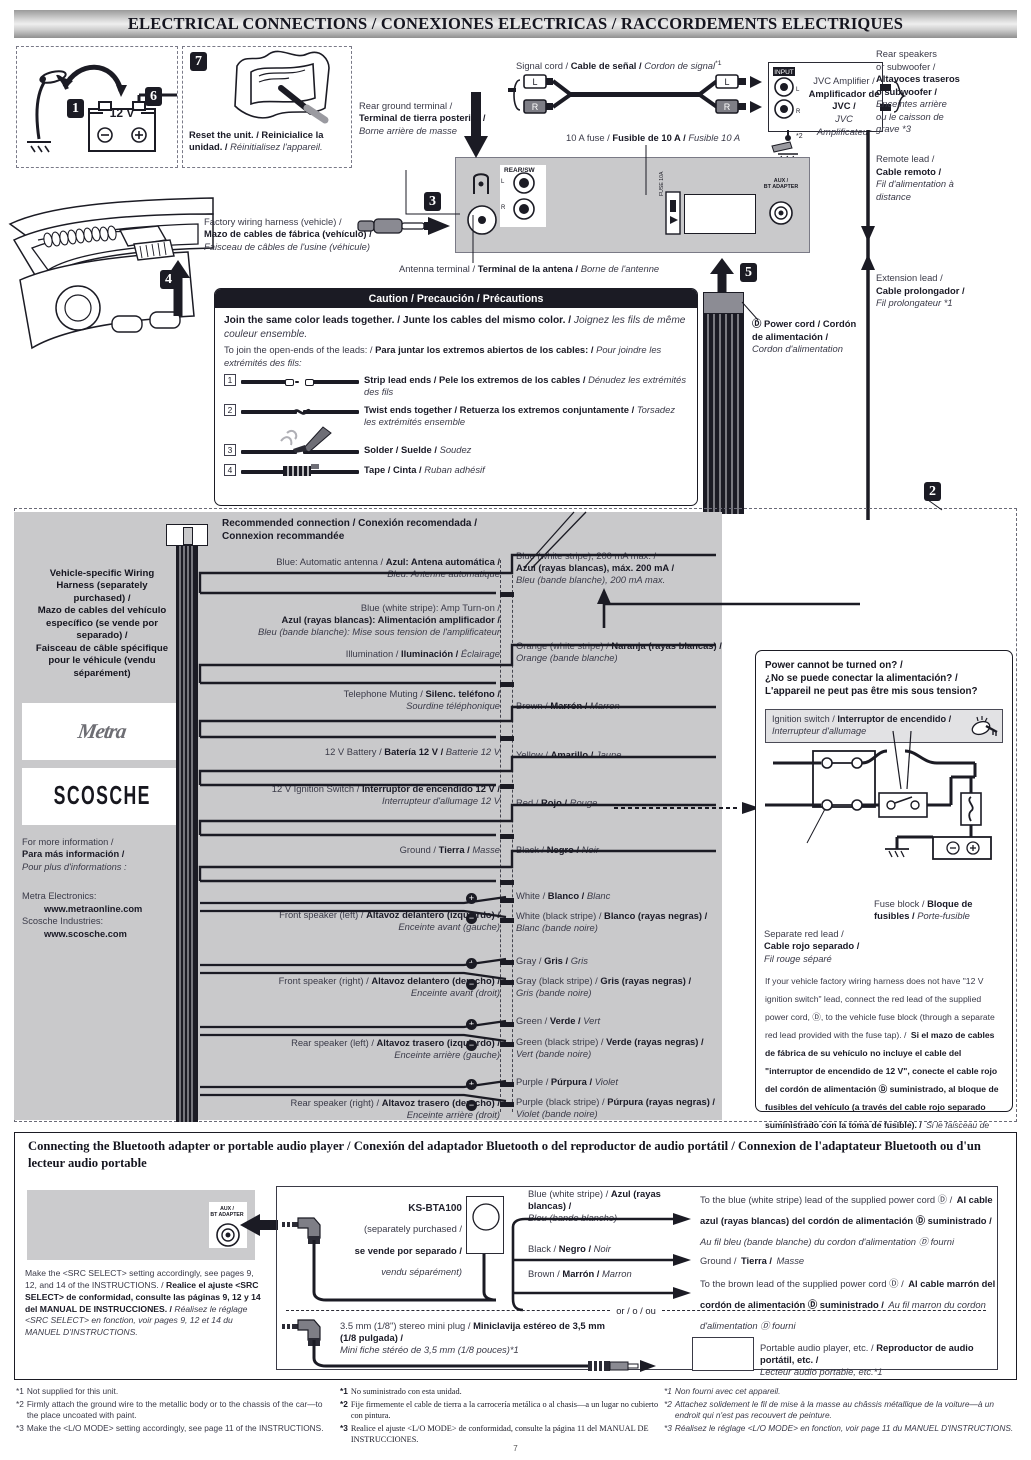 The image size is (1031, 1460). Describe the element at coordinates (20, 1428) in the screenshot. I see `fn-en-2-mark: *3` at that location.